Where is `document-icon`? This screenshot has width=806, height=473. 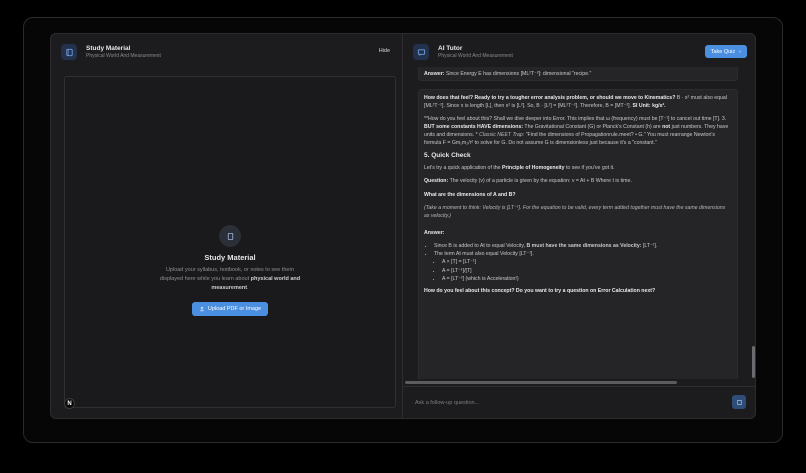 document-icon is located at coordinates (230, 236).